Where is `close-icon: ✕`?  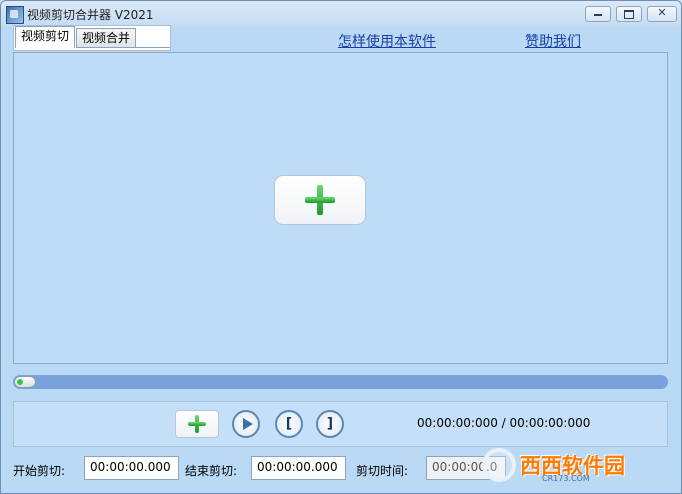
close-icon: ✕ is located at coordinates (662, 12).